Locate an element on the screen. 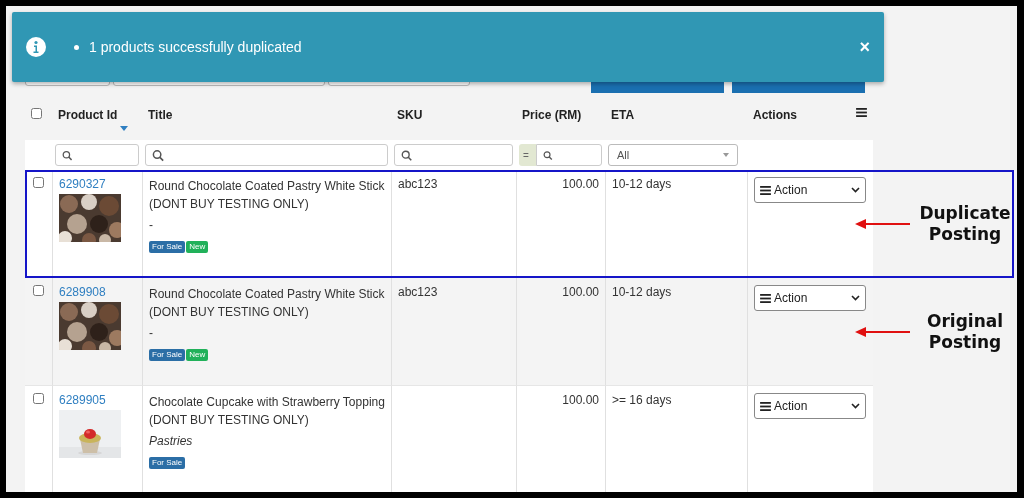  bullet-icon is located at coordinates (76, 47).